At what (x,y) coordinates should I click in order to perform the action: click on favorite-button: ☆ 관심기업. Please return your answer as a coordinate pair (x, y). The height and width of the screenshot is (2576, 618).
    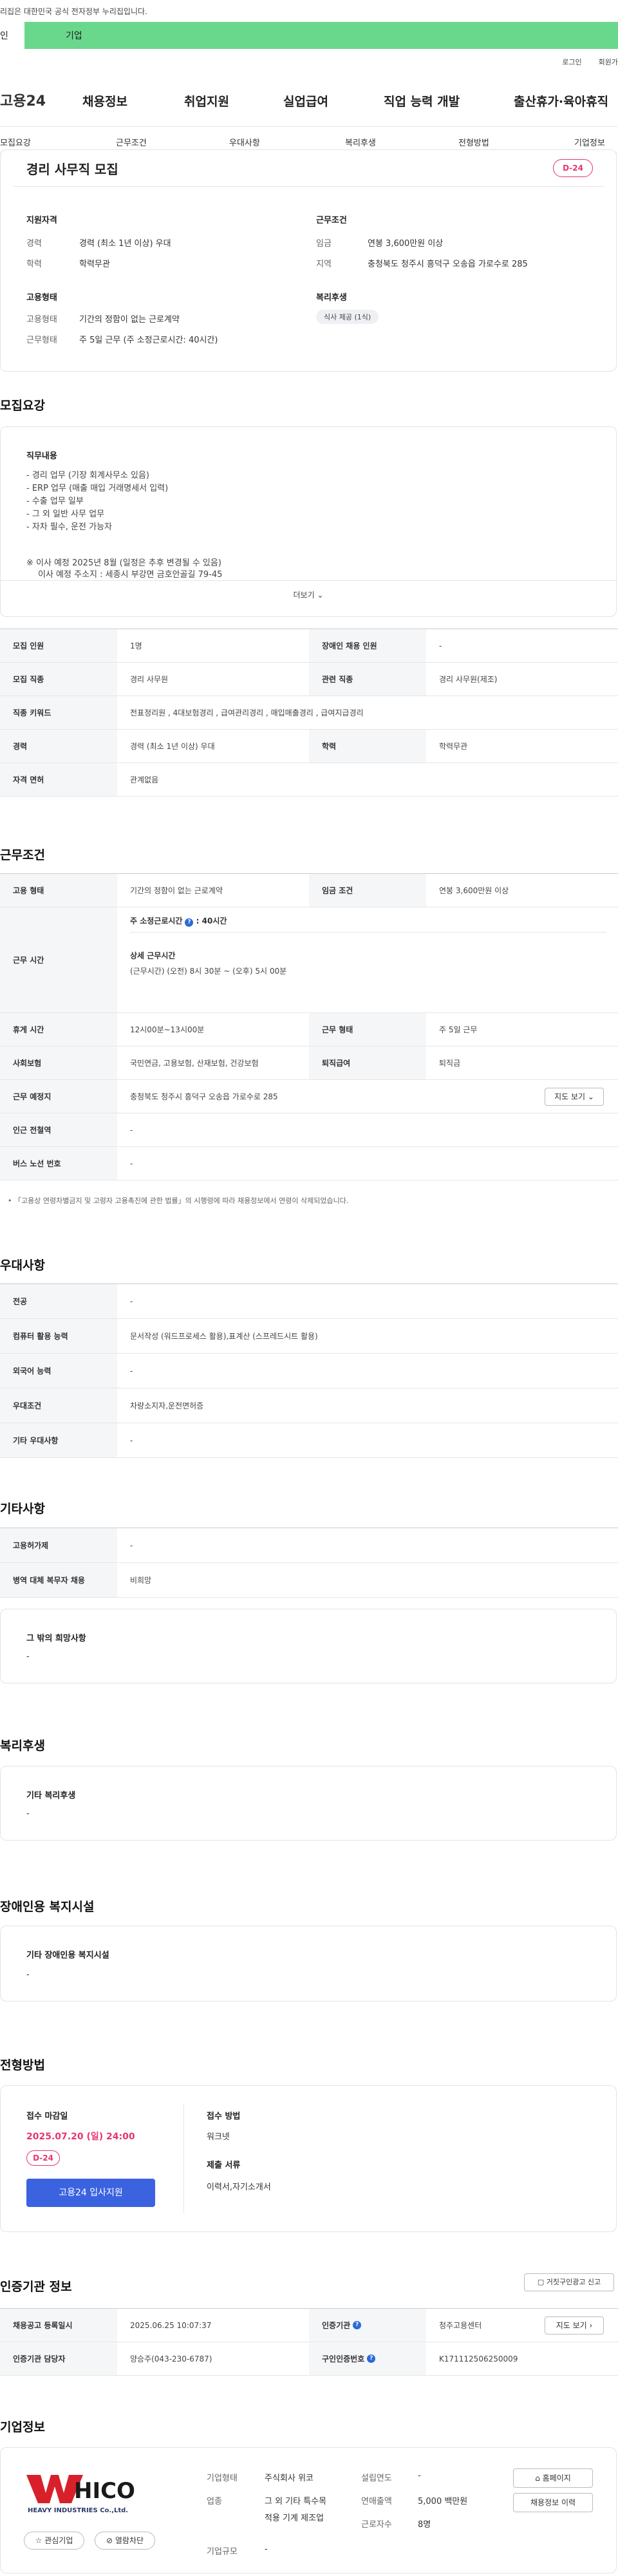
    Looking at the image, I should click on (54, 2541).